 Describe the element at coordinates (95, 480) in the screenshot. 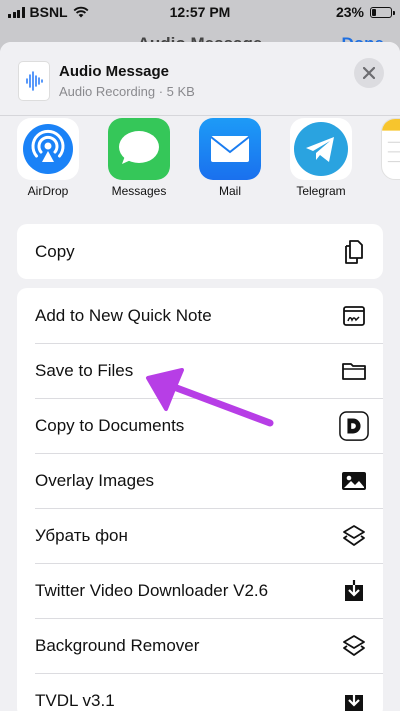

I see `action-label: Overlay Images` at that location.